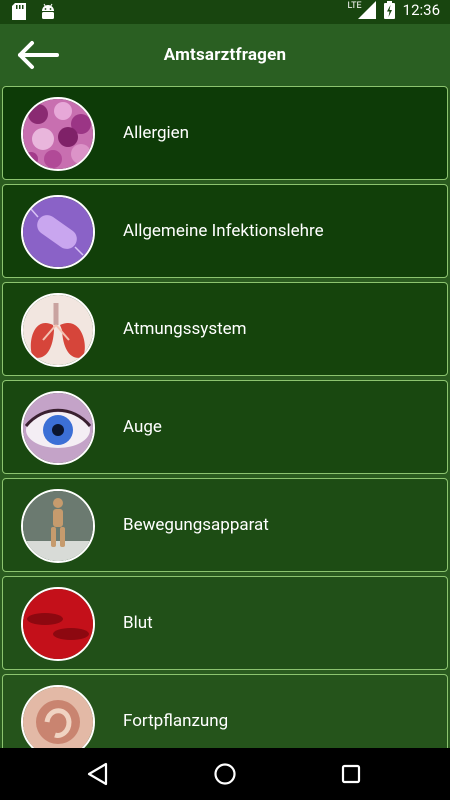  I want to click on home-circle-icon, so click(225, 774).